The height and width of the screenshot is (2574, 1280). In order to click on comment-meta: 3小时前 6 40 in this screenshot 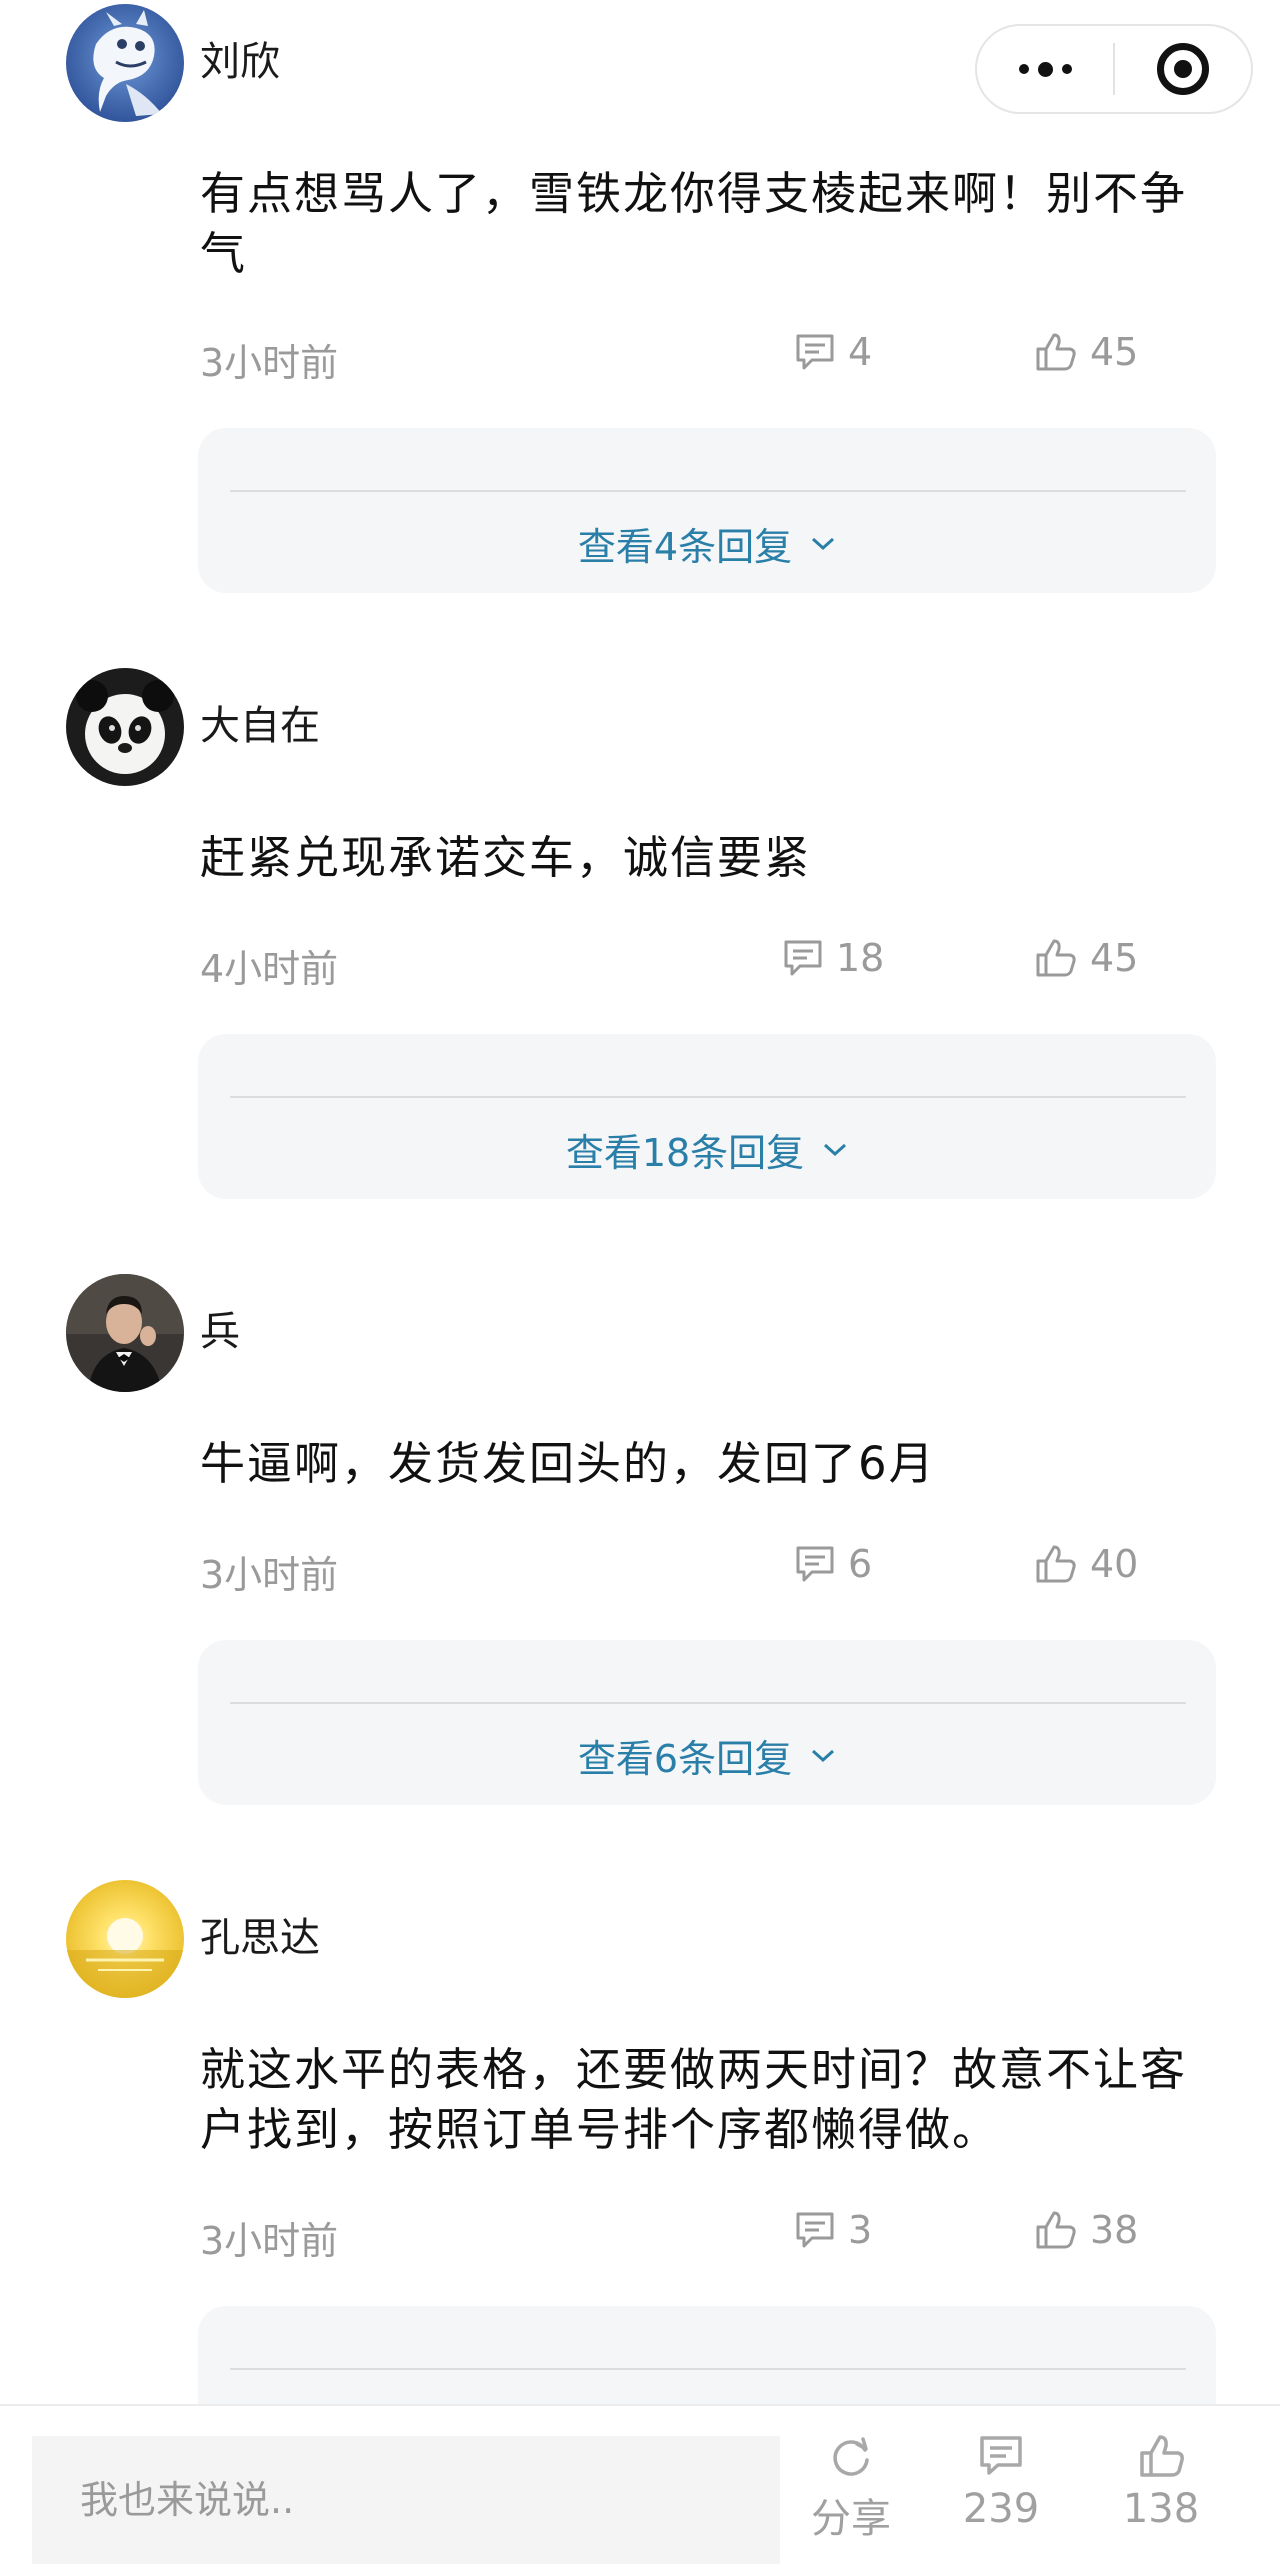, I will do `click(700, 1567)`.